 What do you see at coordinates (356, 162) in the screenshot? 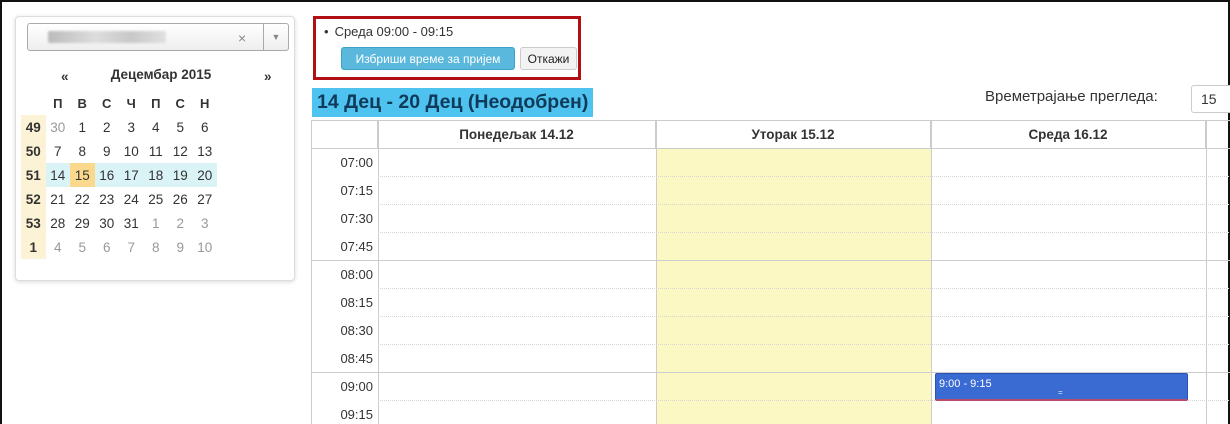
I see `time-label: 07:00` at bounding box center [356, 162].